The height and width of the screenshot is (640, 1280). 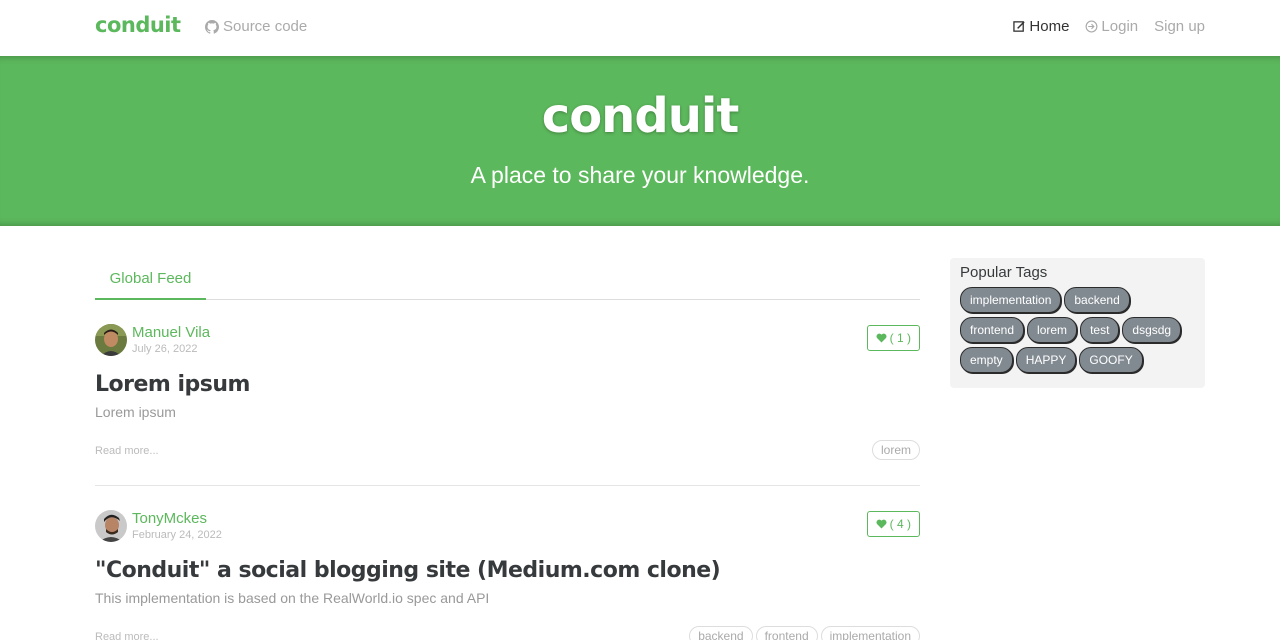 I want to click on tag-pill: implementation, so click(x=1011, y=300).